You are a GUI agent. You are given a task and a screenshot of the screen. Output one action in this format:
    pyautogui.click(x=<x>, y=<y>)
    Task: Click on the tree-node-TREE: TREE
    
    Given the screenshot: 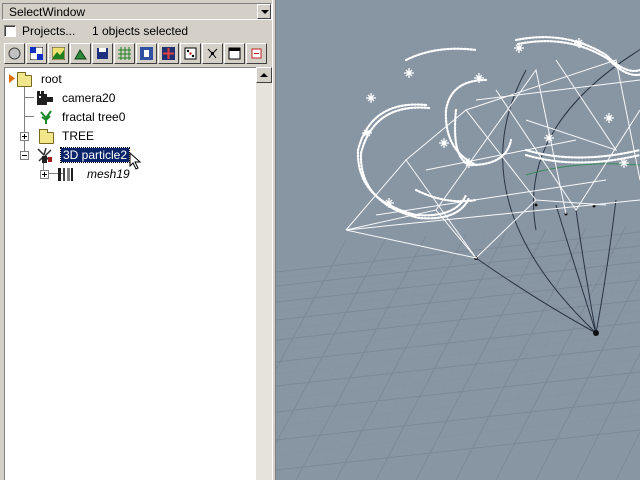 What is the action you would take?
    pyautogui.click(x=85, y=136)
    